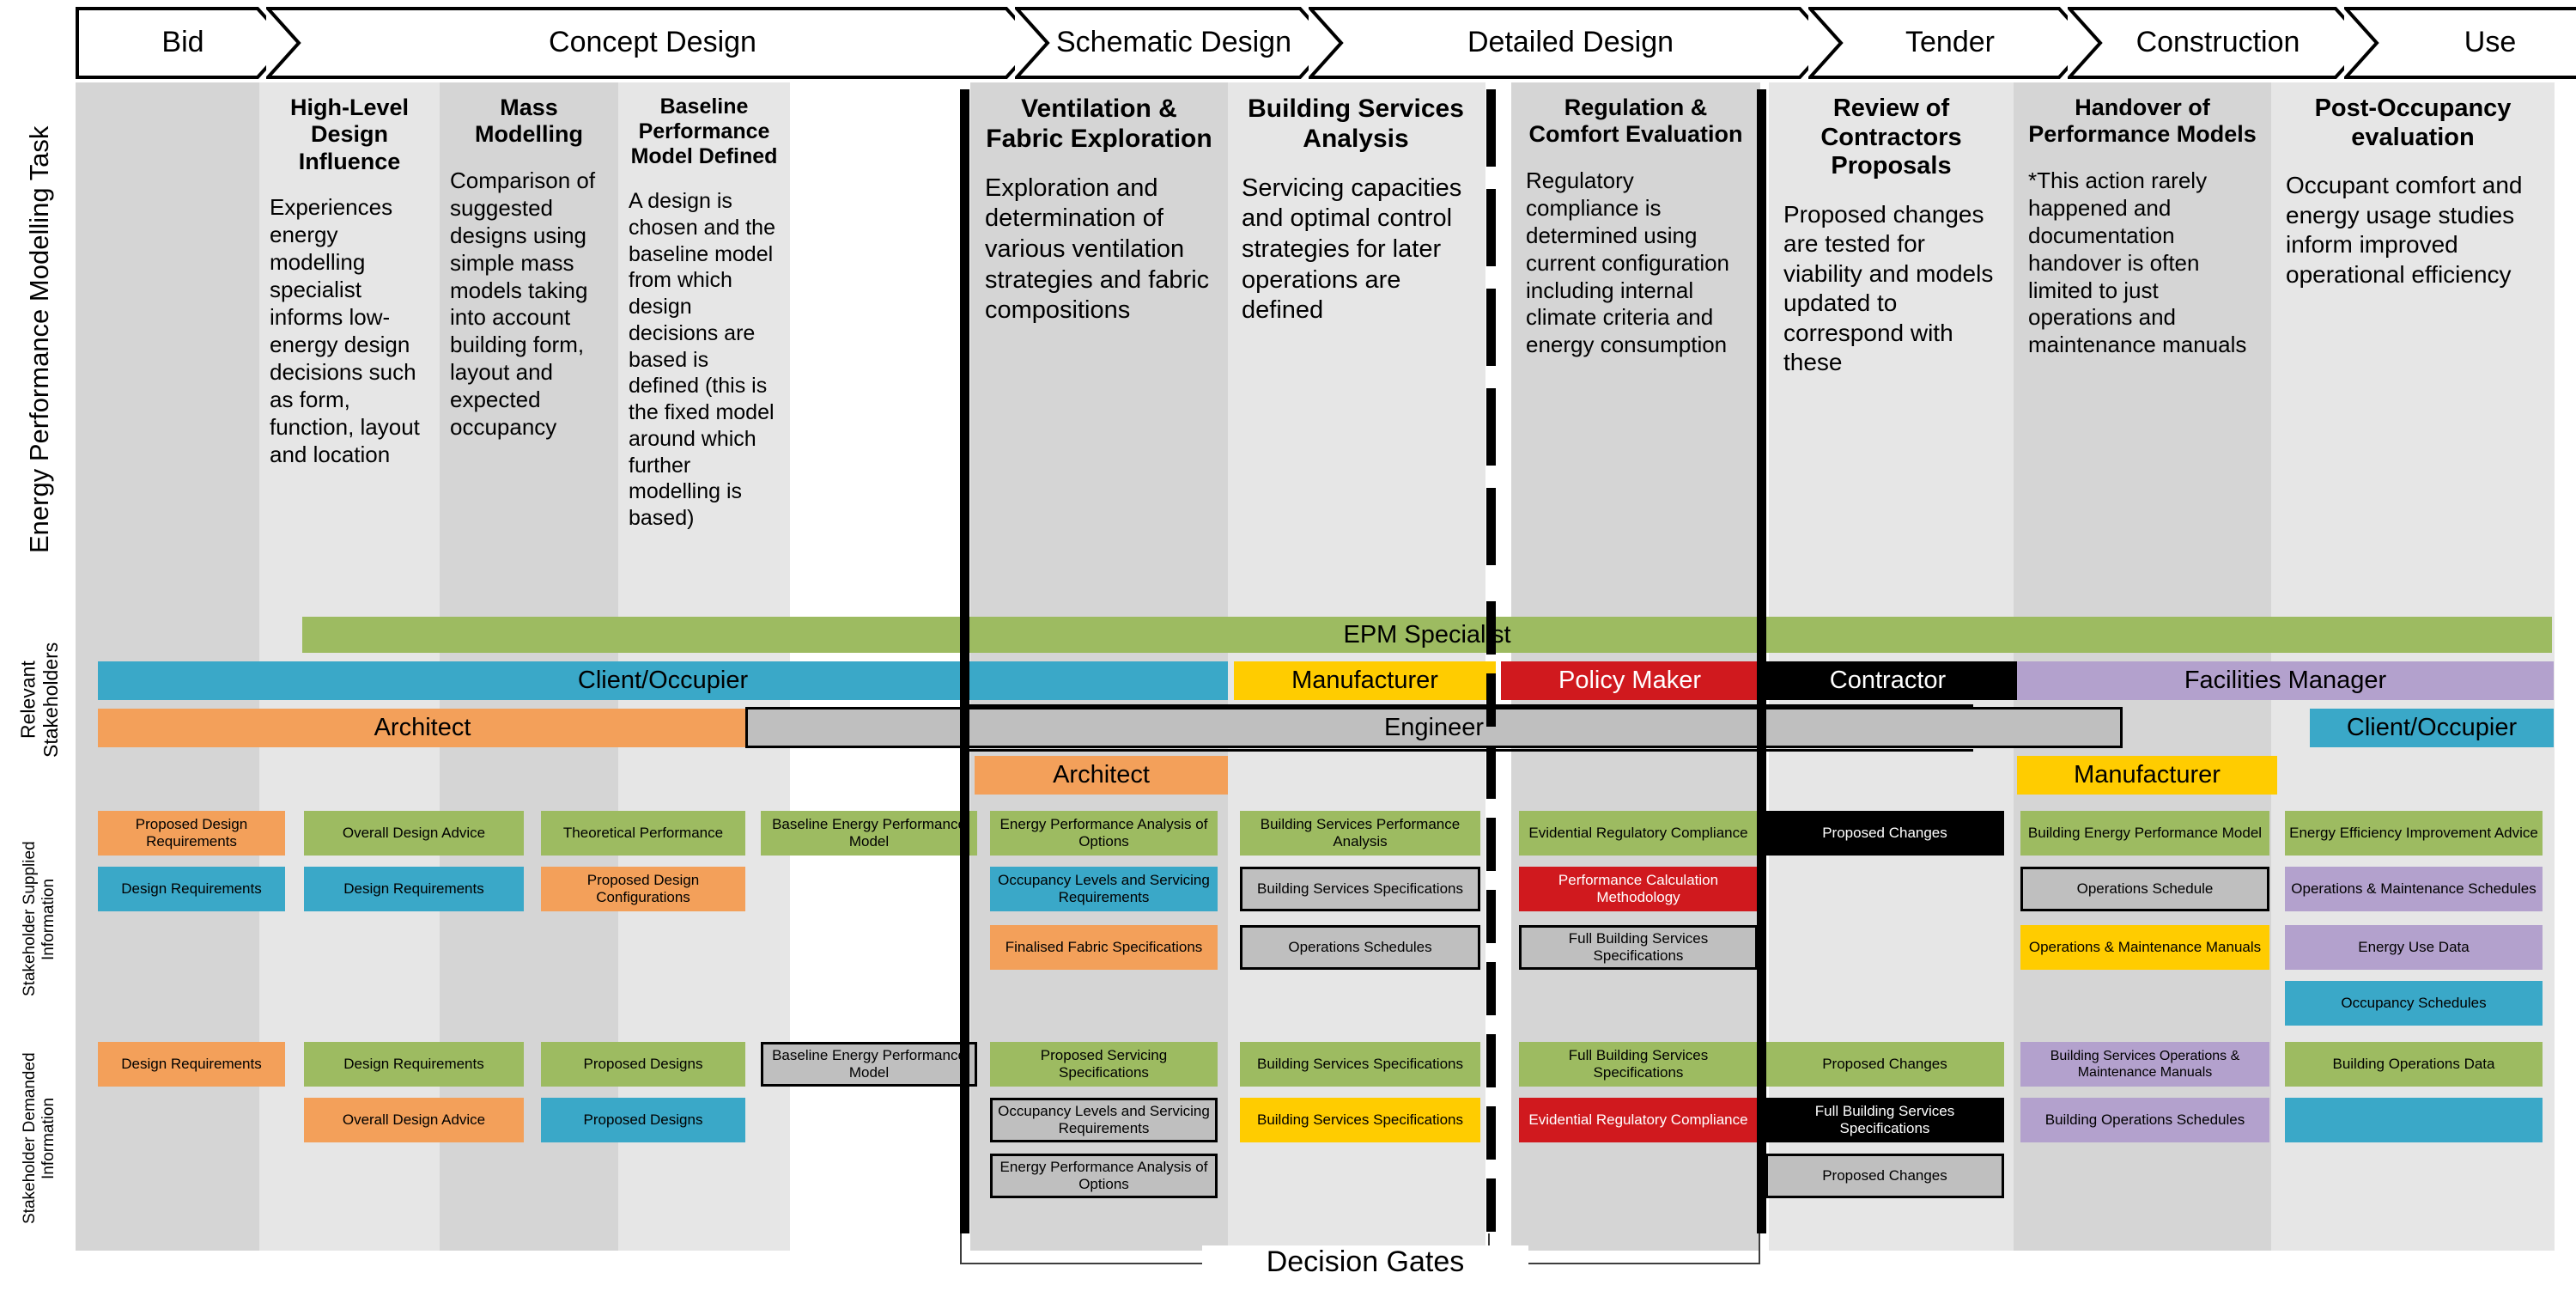 This screenshot has height=1291, width=2576. What do you see at coordinates (1950, 43) in the screenshot?
I see `phase-tender: Tender` at bounding box center [1950, 43].